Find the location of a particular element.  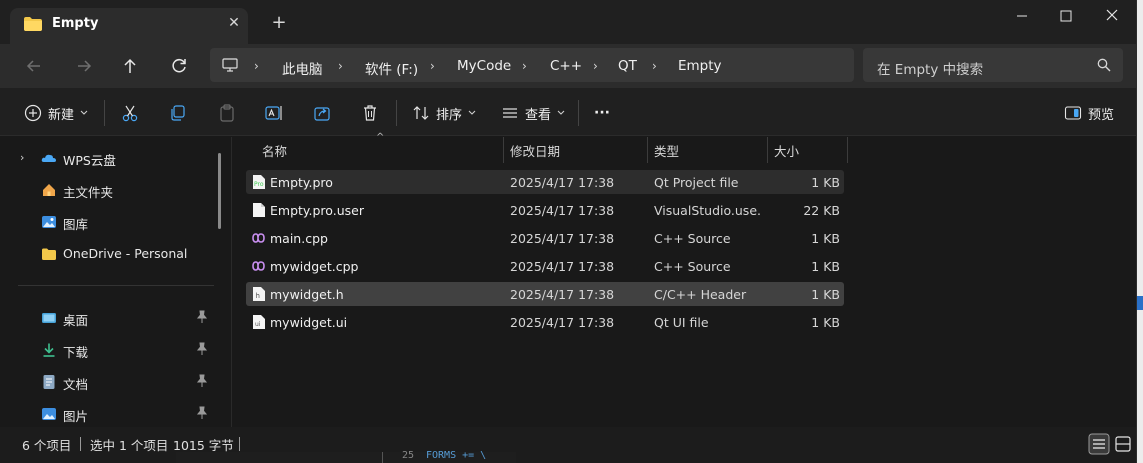

preview-pane-button: 预览 is located at coordinates (1089, 113).